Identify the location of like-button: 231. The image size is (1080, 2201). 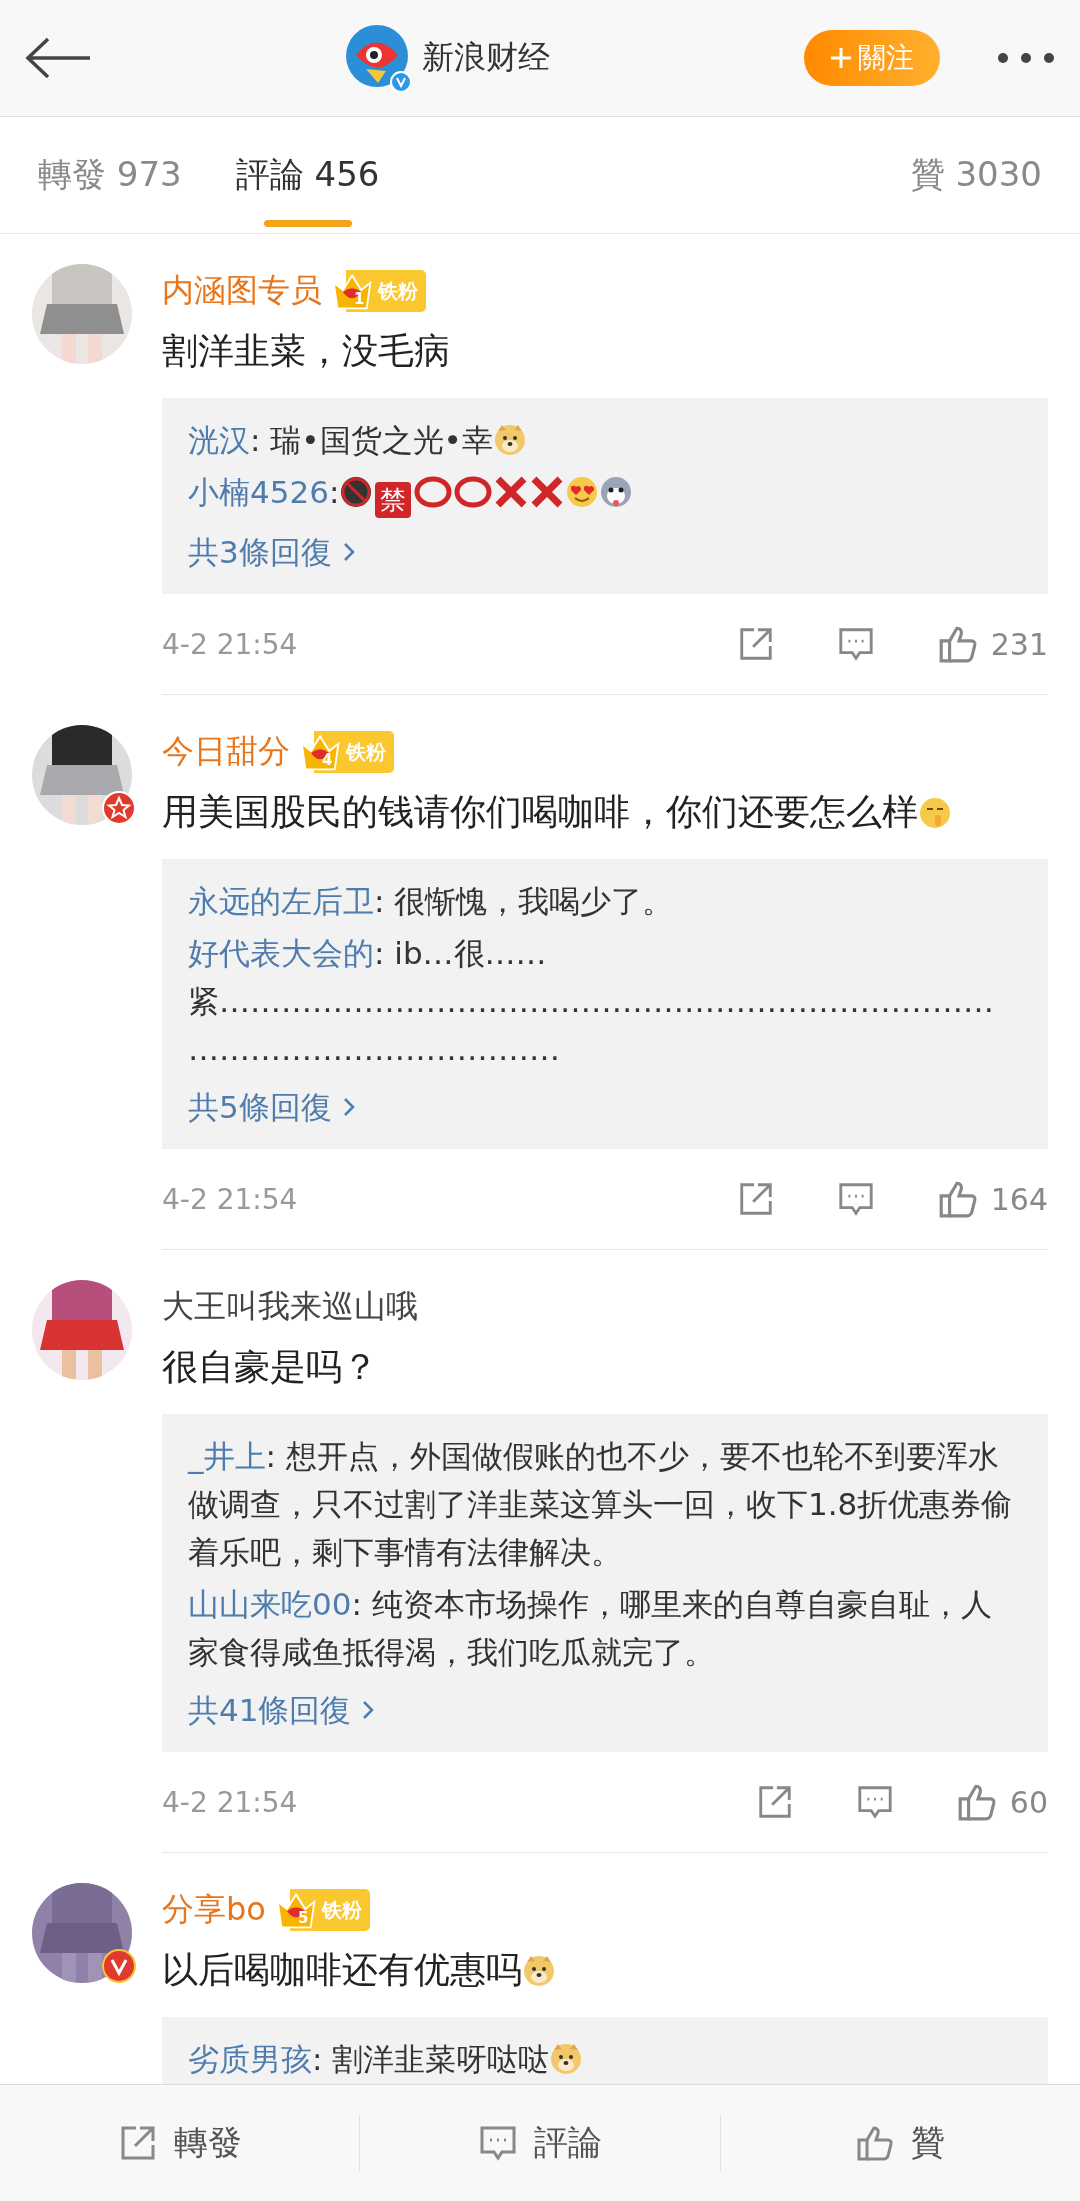
(992, 644).